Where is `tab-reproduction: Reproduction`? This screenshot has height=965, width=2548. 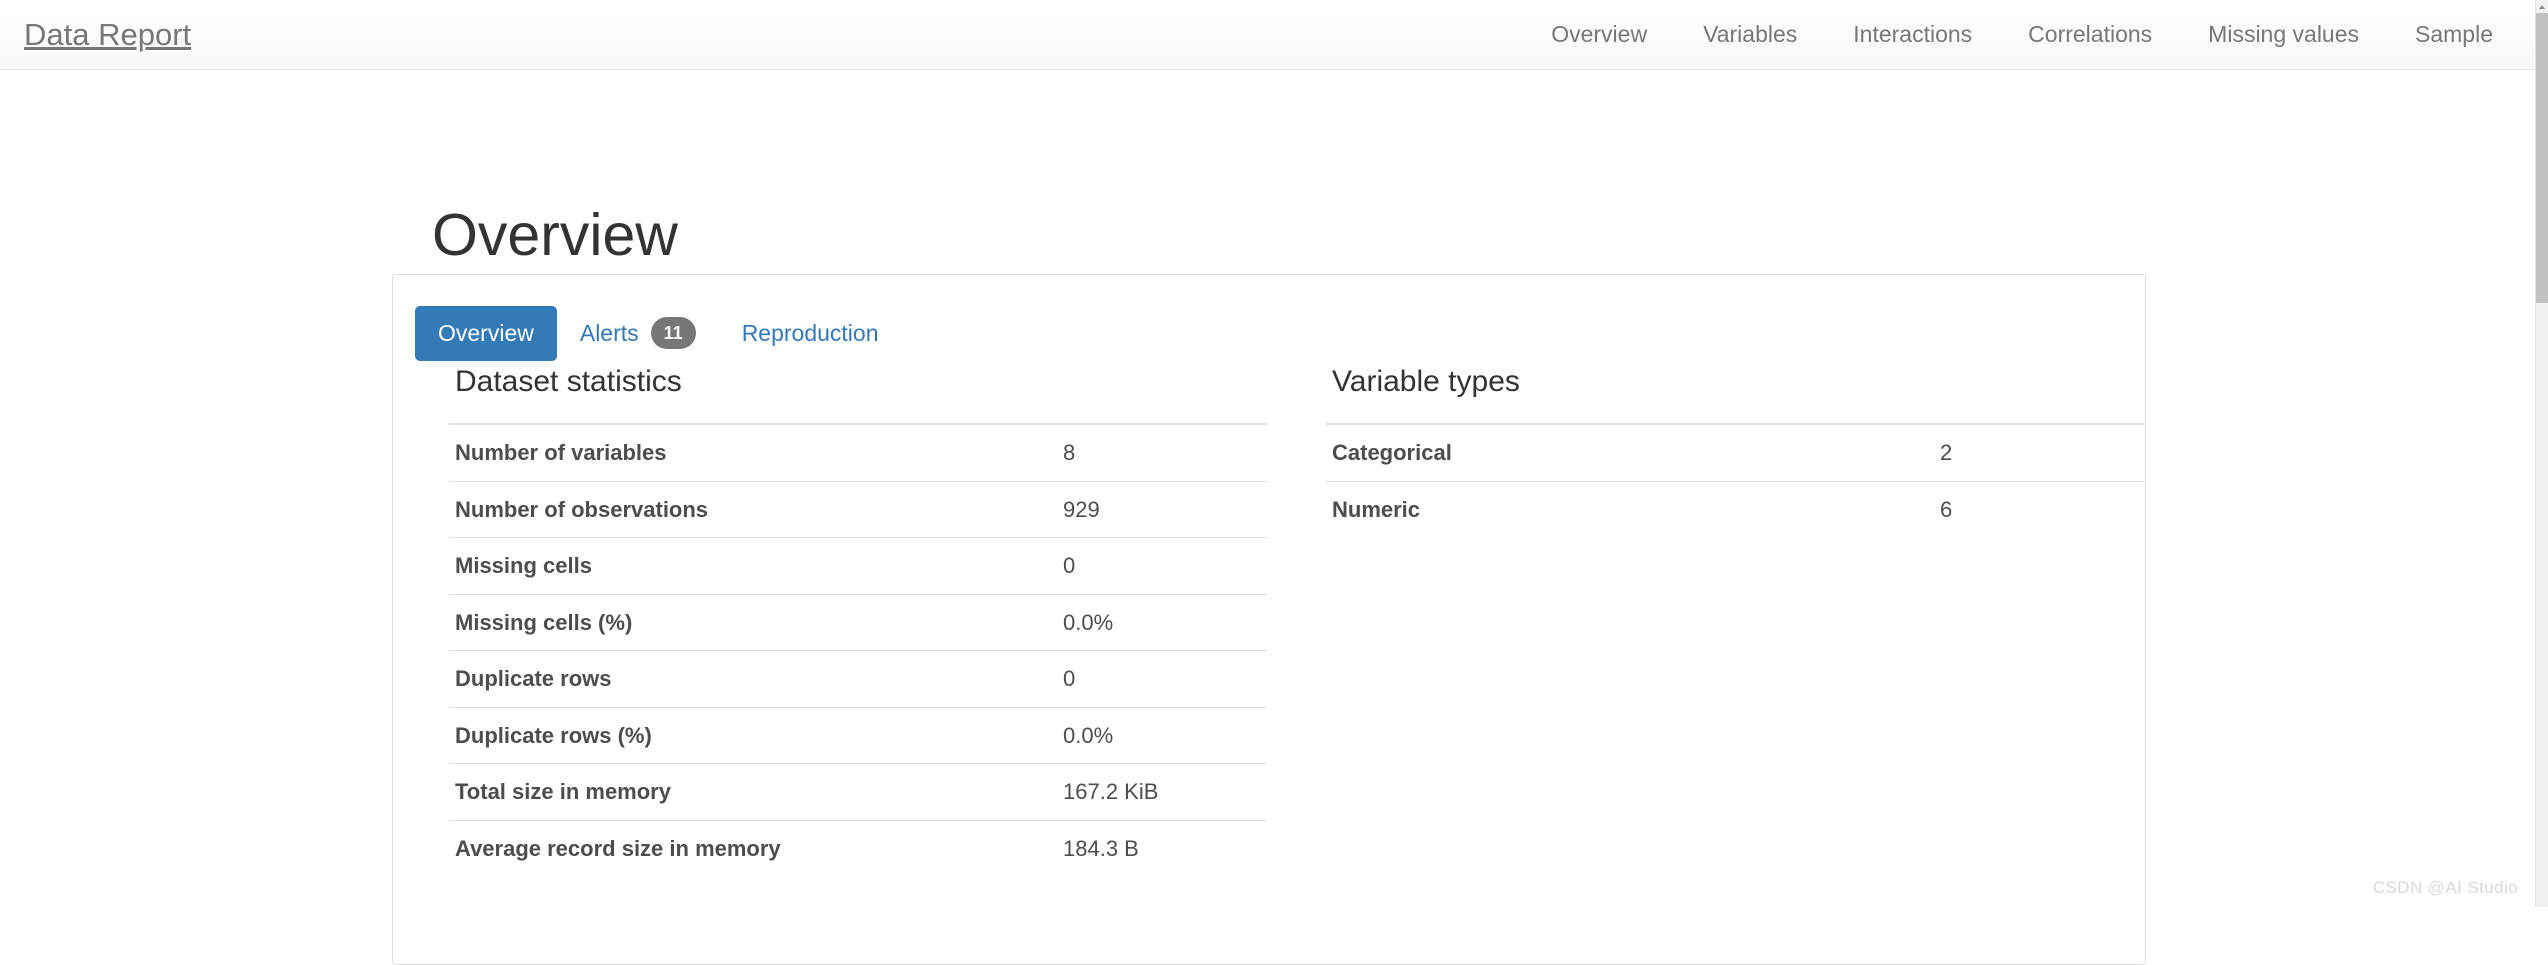 tab-reproduction: Reproduction is located at coordinates (810, 333).